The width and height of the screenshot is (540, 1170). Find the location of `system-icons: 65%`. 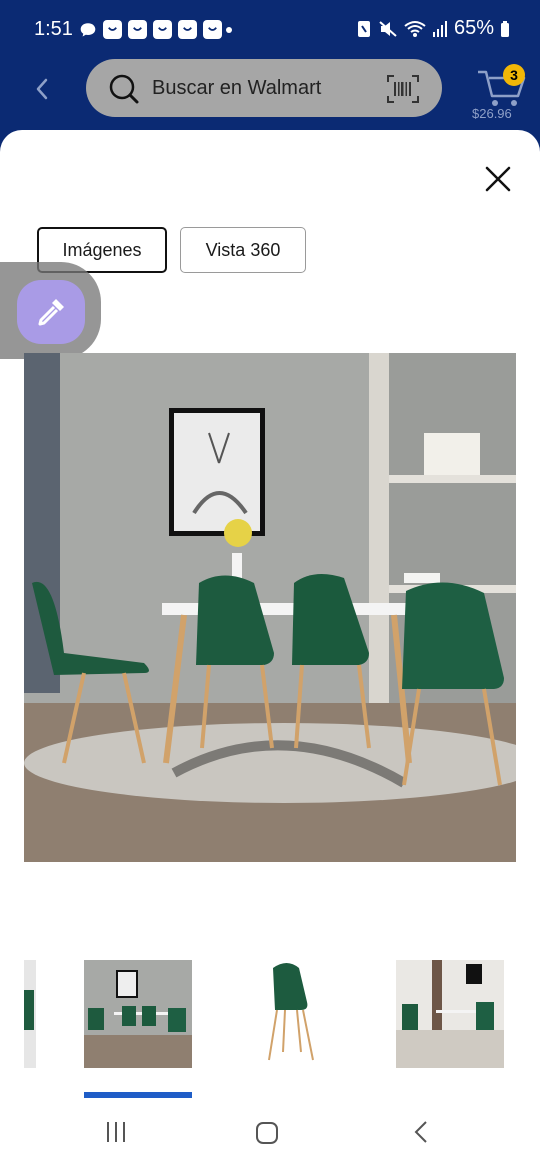

system-icons: 65% is located at coordinates (433, 28).